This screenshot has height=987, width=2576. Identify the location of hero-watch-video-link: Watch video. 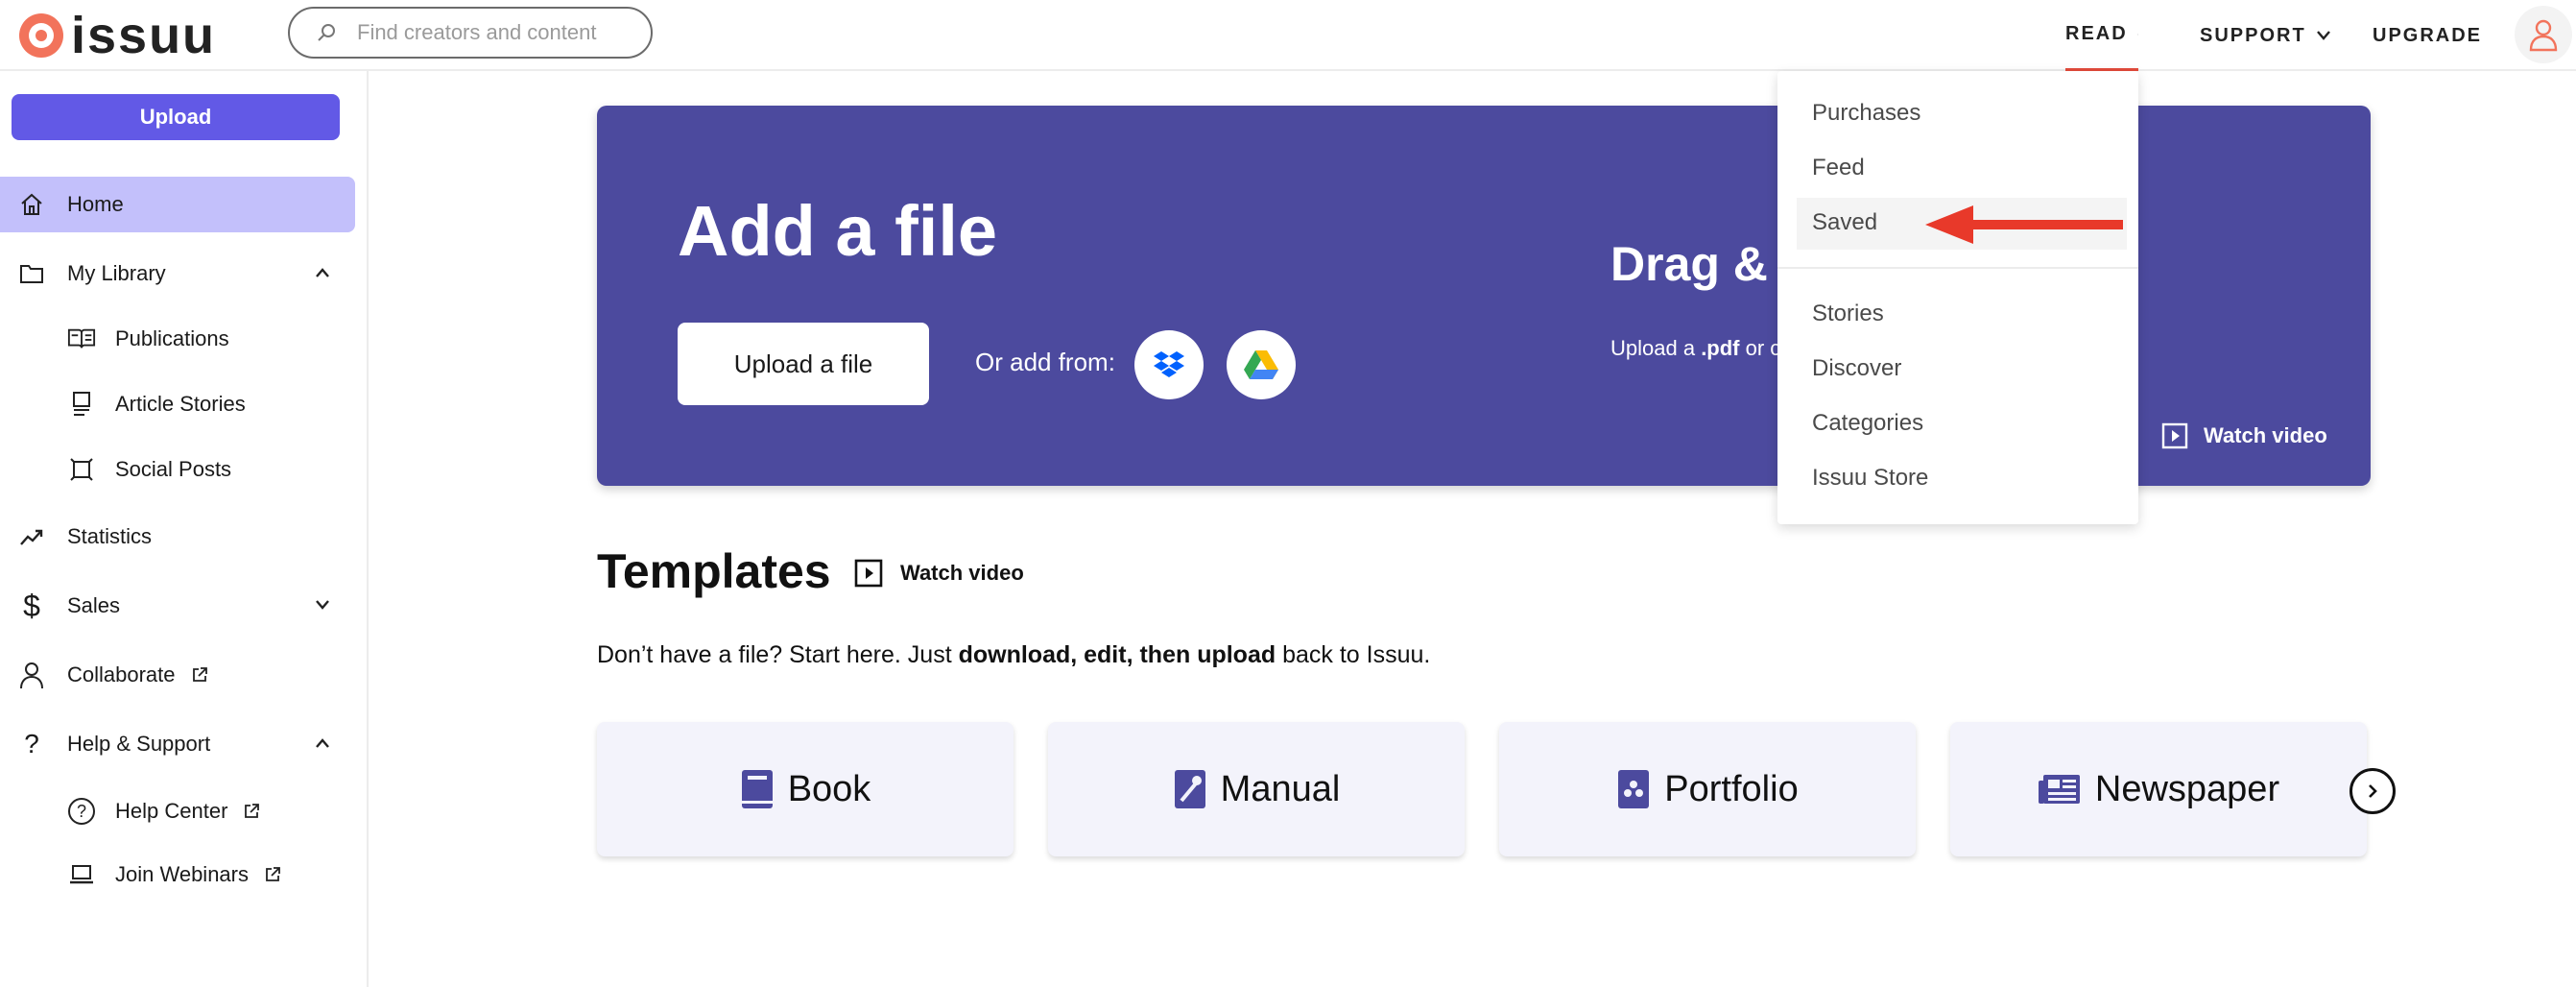
(2244, 436).